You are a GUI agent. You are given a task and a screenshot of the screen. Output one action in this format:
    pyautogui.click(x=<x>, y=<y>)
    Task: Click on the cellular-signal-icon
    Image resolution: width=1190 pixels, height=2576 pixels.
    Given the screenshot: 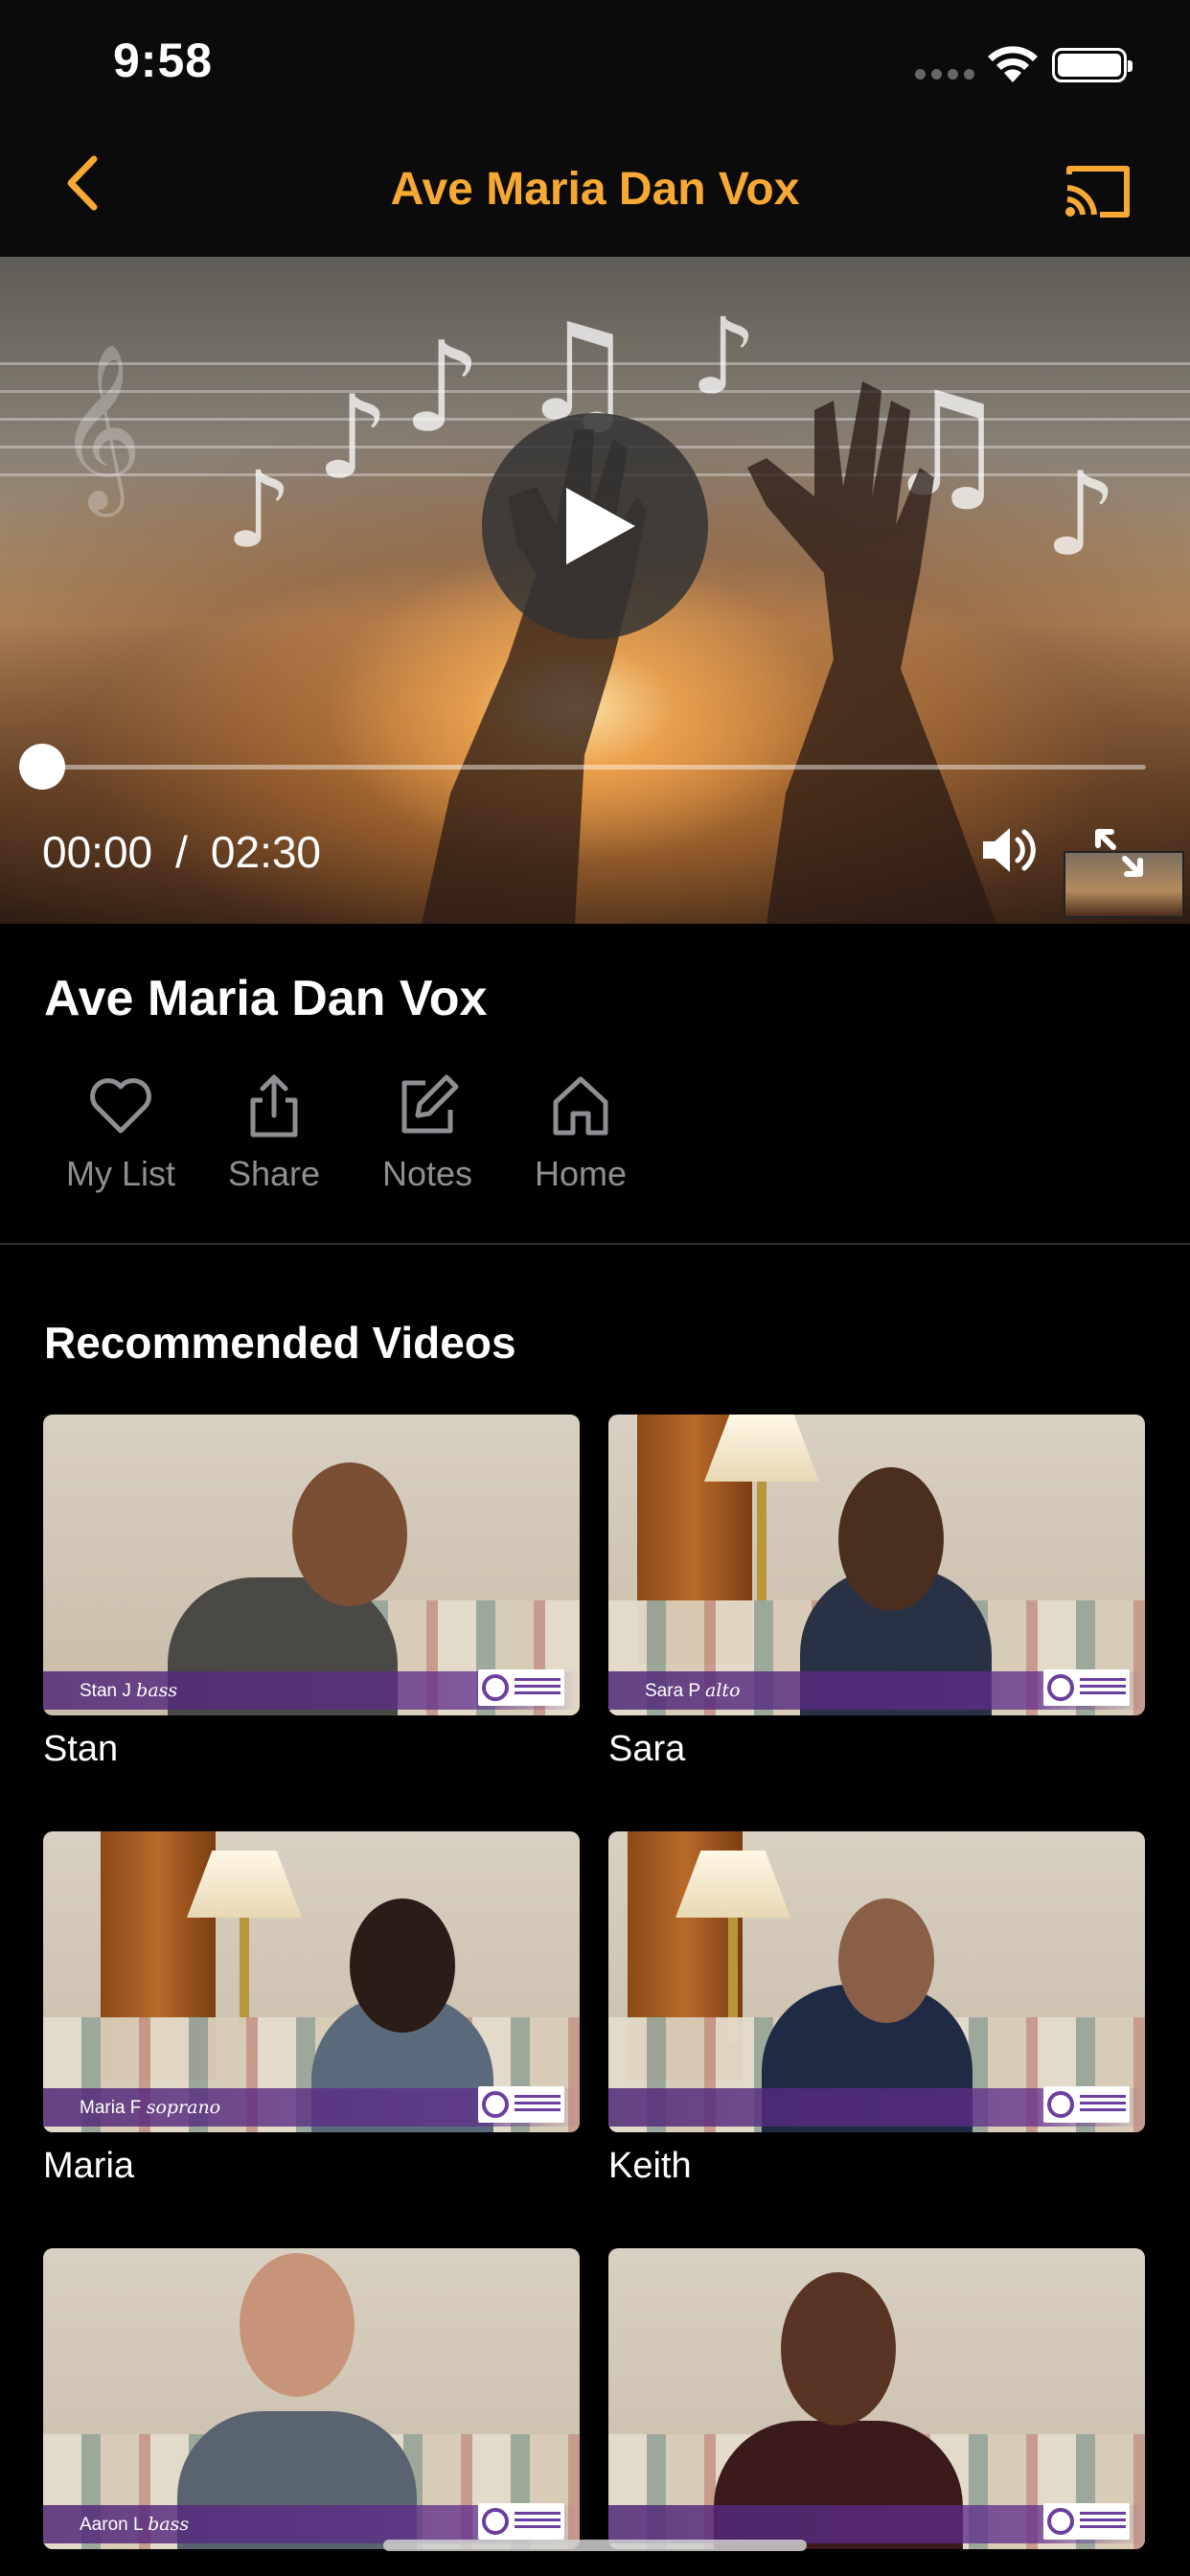 What is the action you would take?
    pyautogui.click(x=945, y=74)
    